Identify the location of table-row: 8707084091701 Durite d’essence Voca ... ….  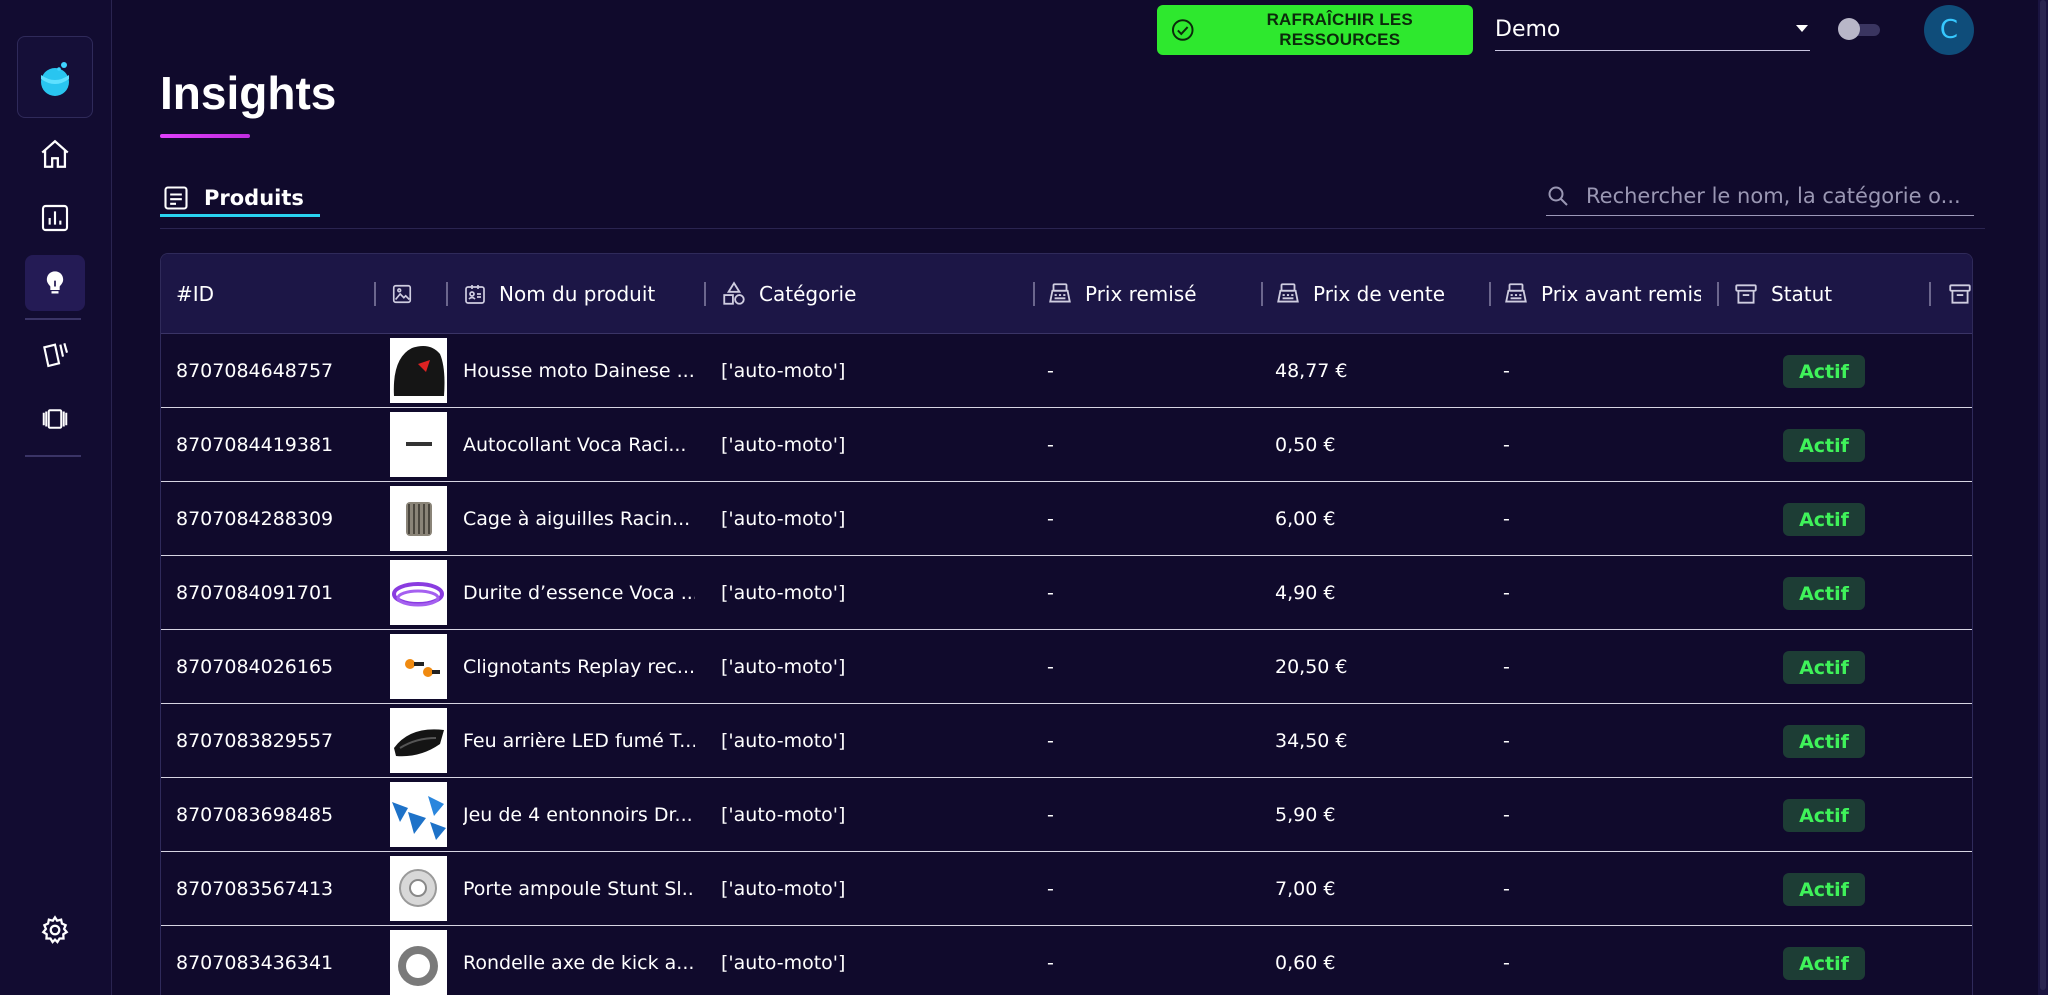
(1066, 593).